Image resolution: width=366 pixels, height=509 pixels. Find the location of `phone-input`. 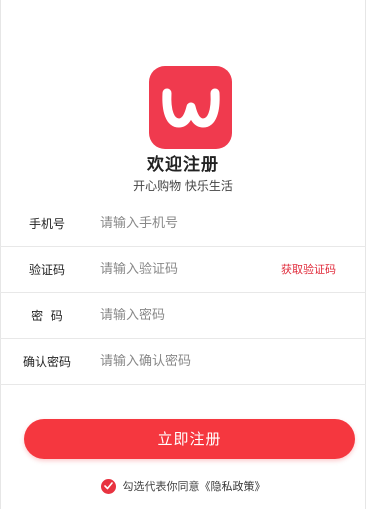

phone-input is located at coordinates (185, 223).